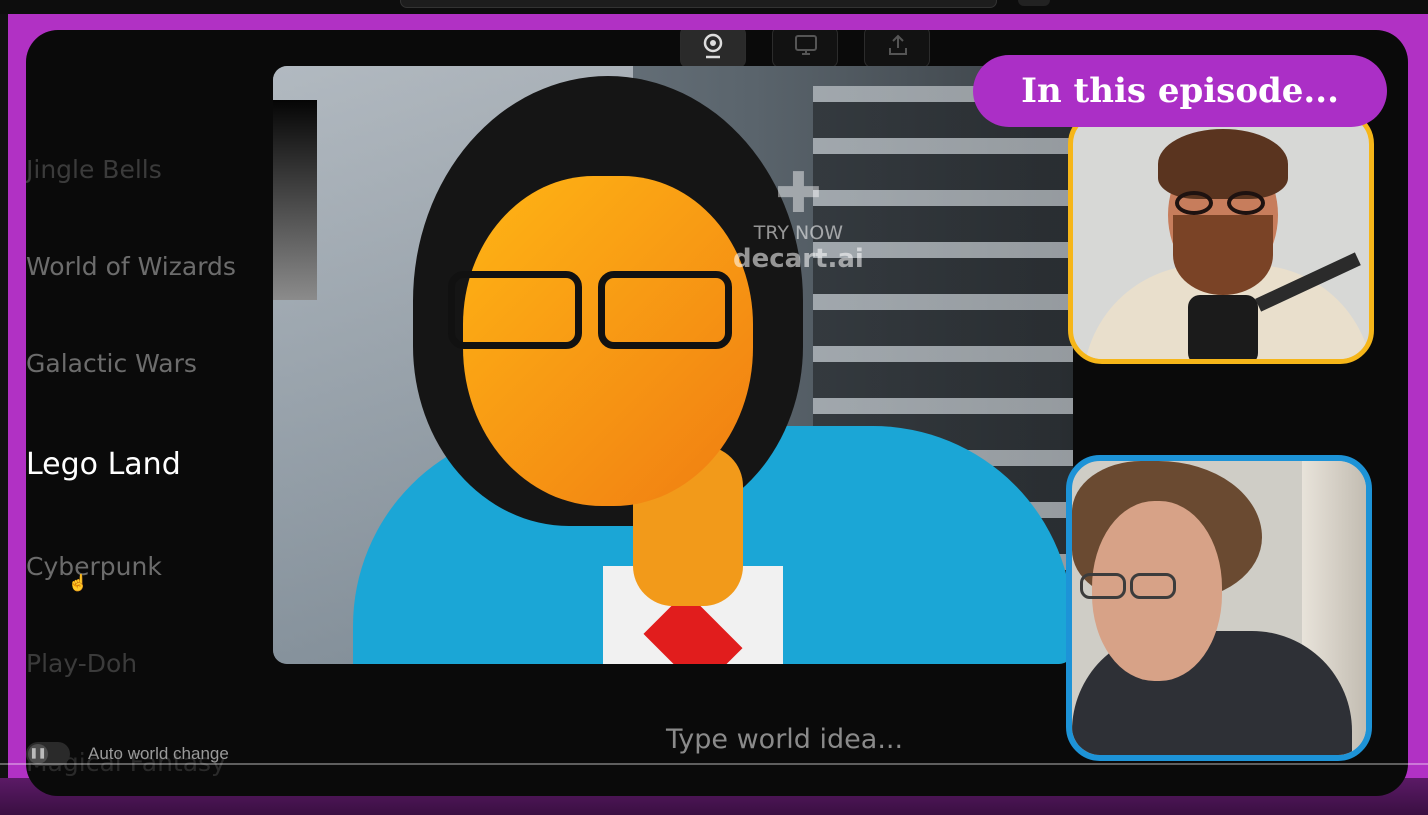  I want to click on upload-button, so click(897, 49).